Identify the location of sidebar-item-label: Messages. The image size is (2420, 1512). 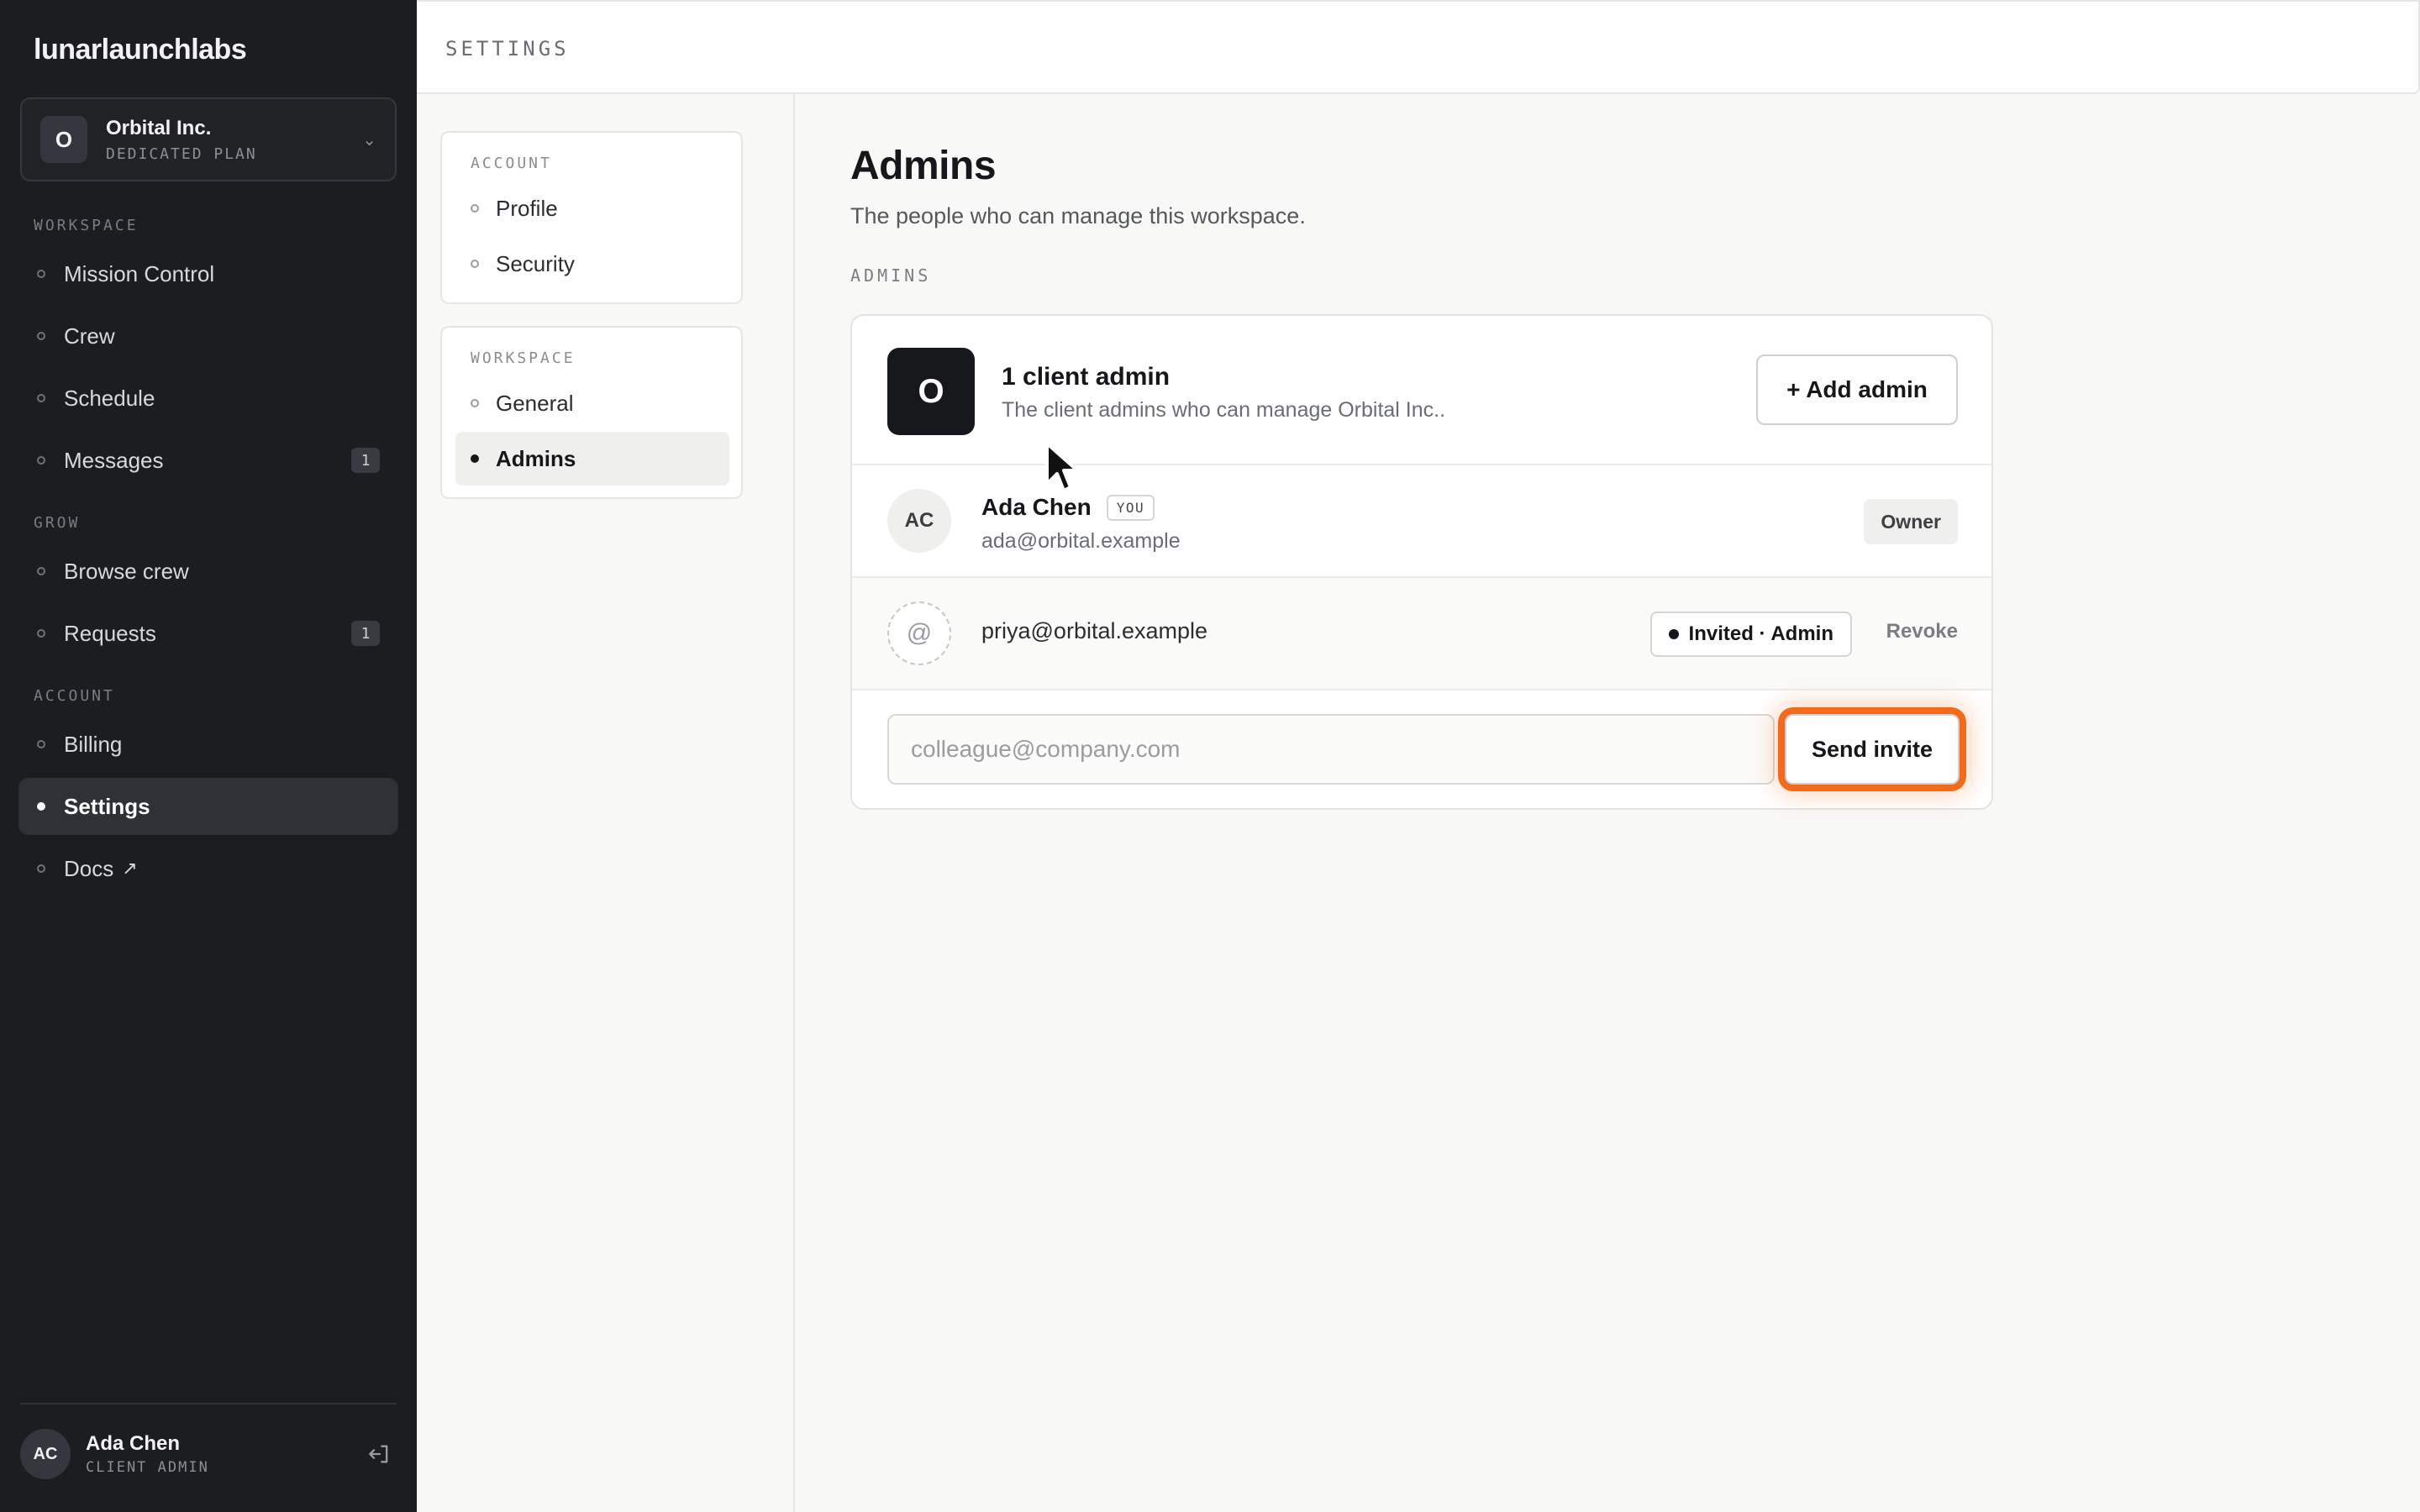
(114, 460).